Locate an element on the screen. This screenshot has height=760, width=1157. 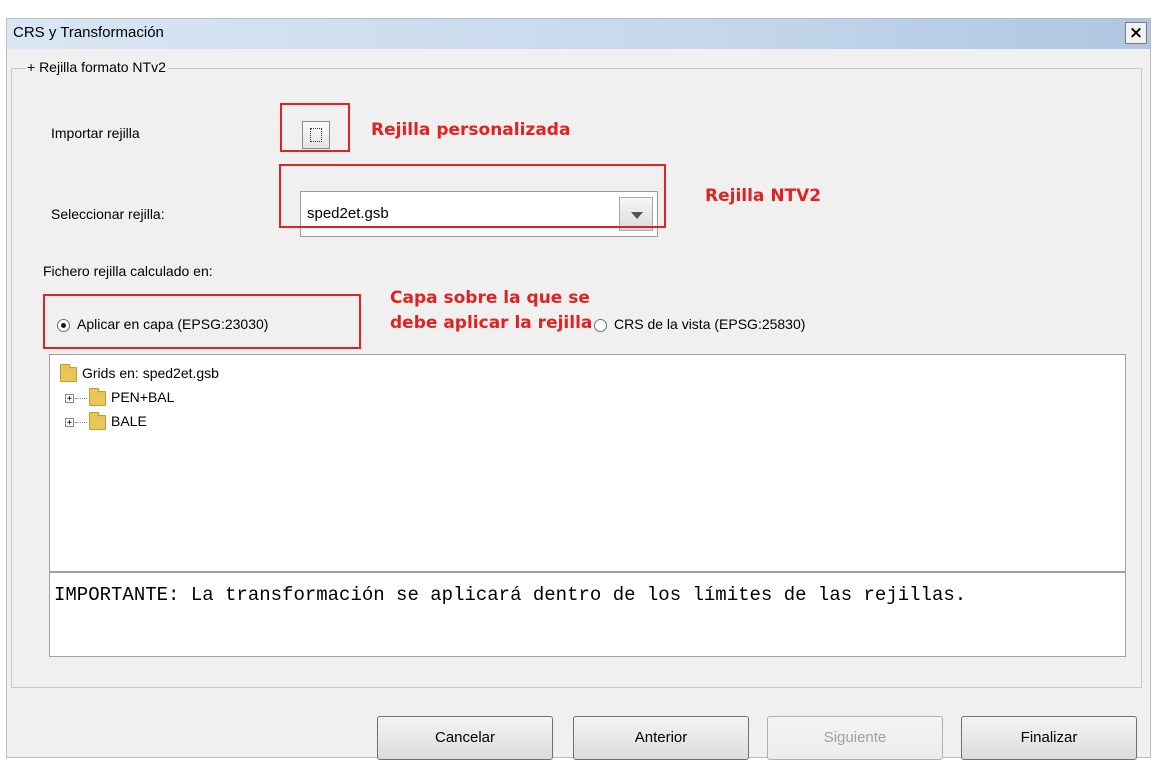
apply-layer-highlight is located at coordinates (202, 321).